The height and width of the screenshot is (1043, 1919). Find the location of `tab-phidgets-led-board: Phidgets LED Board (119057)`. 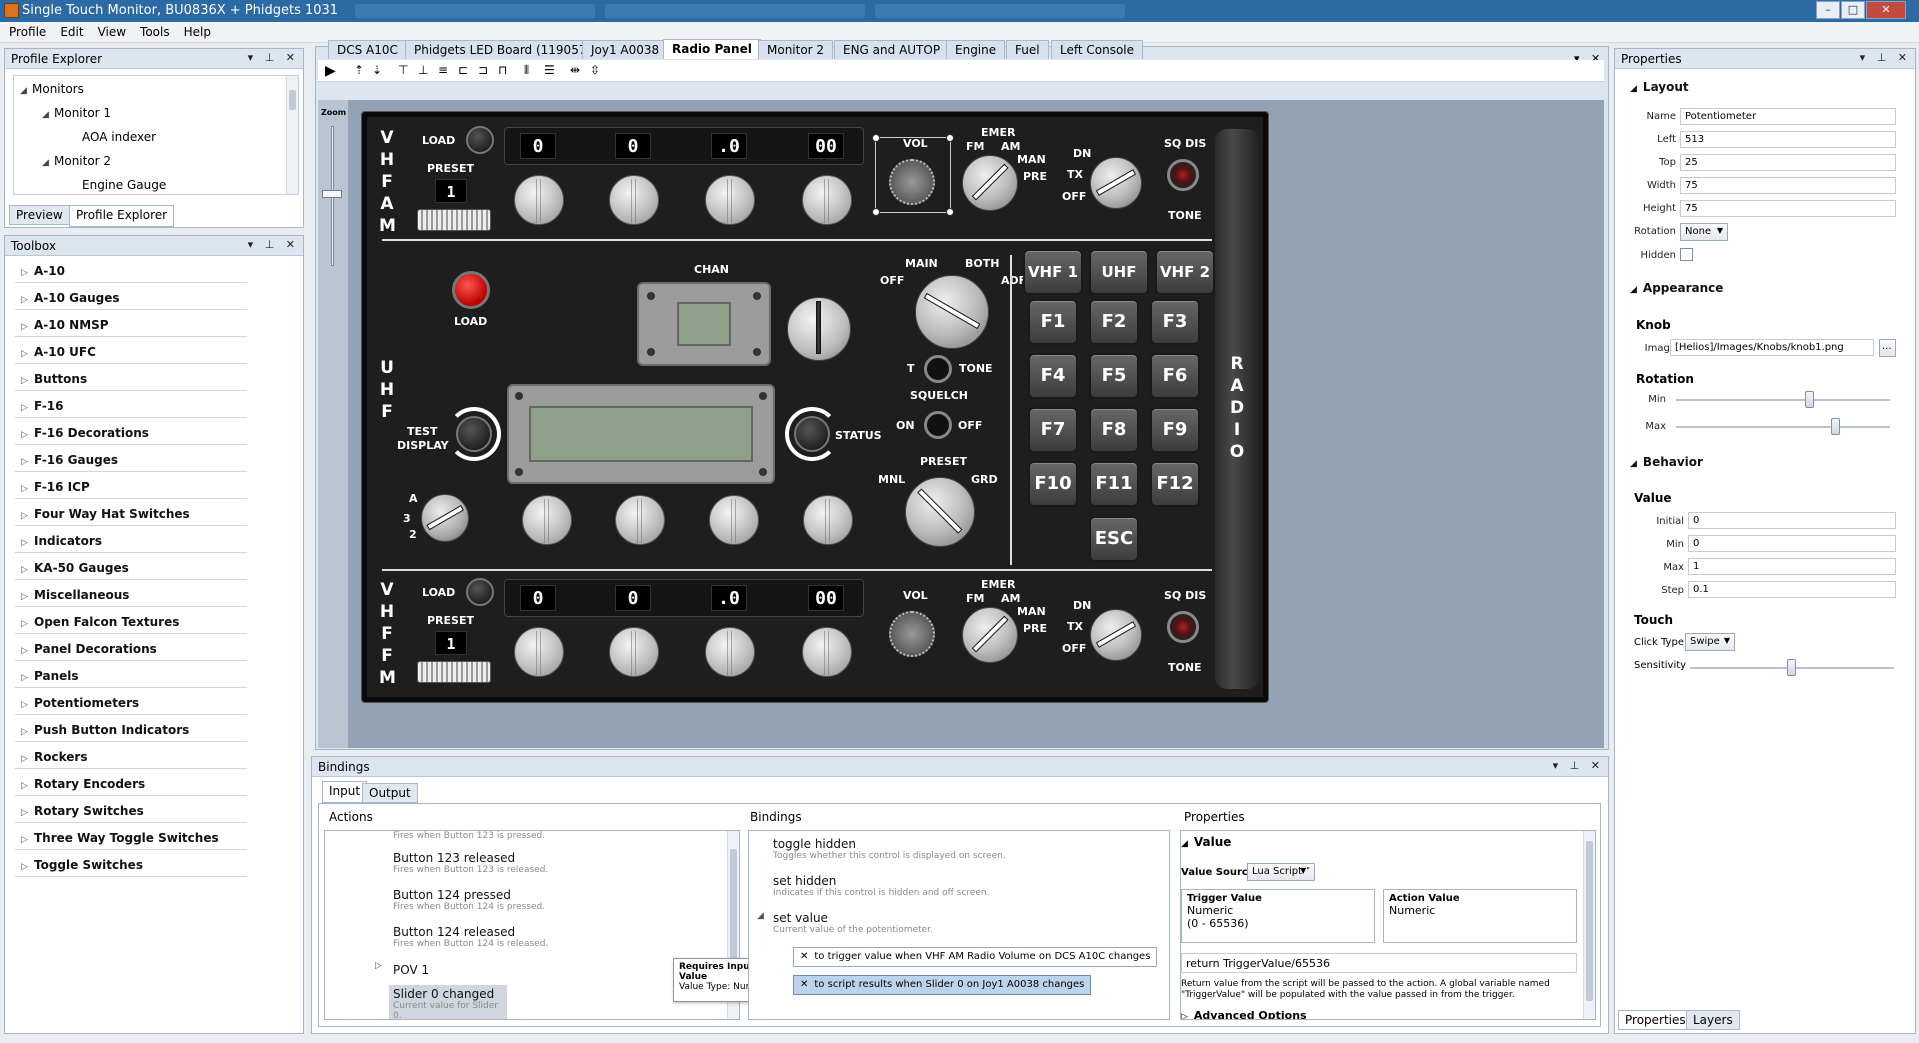

tab-phidgets-led-board: Phidgets LED Board (119057) is located at coordinates (503, 49).